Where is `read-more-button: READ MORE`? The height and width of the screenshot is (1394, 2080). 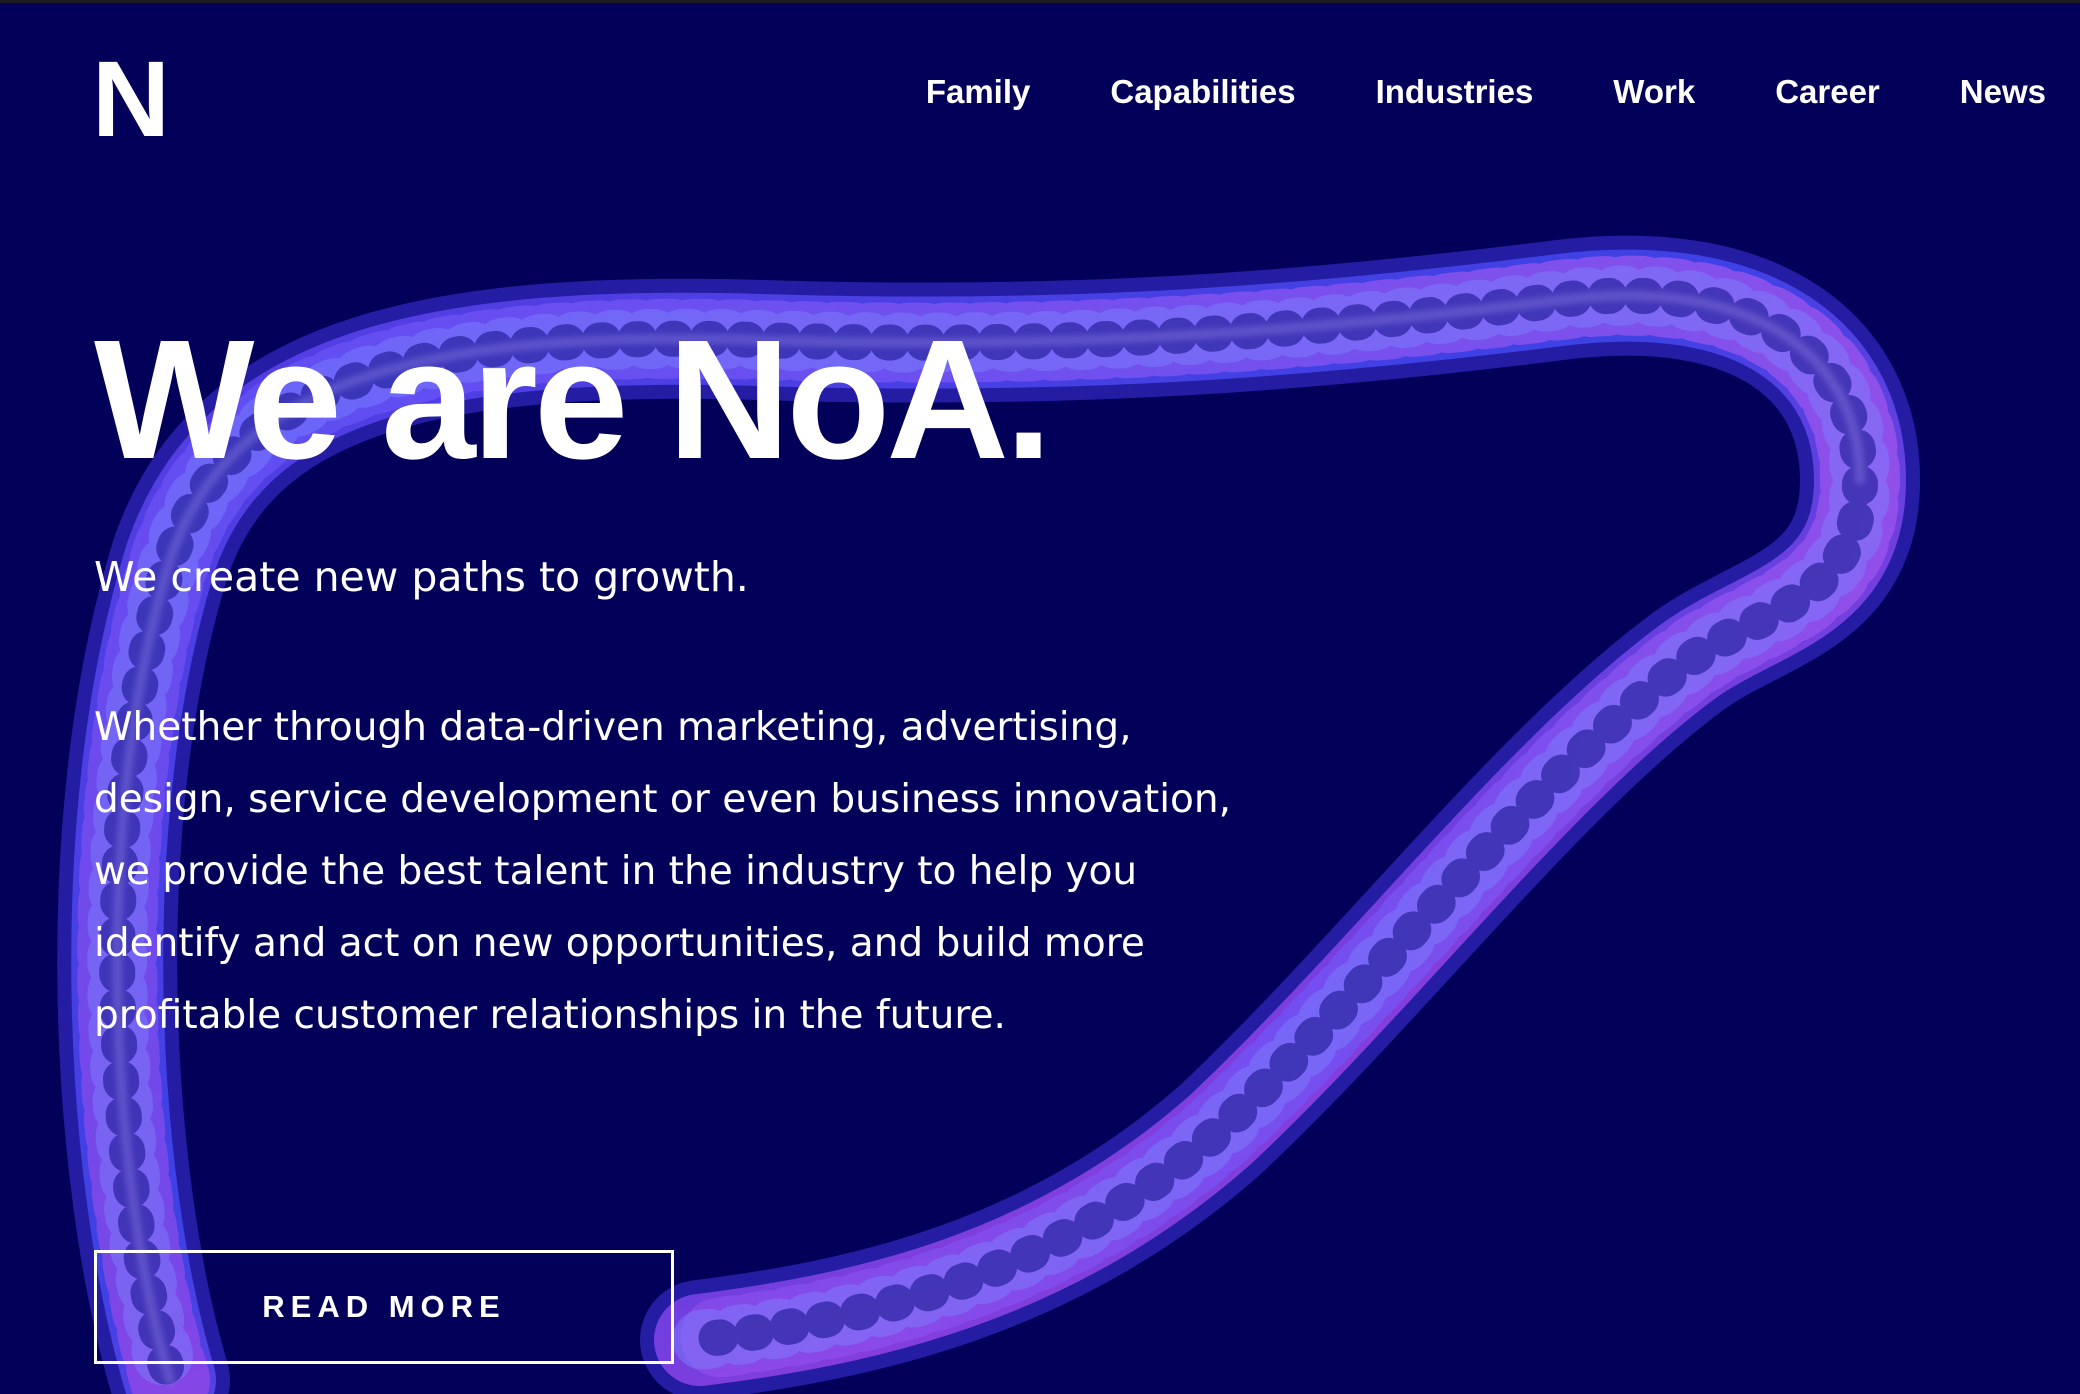 read-more-button: READ MORE is located at coordinates (384, 1307).